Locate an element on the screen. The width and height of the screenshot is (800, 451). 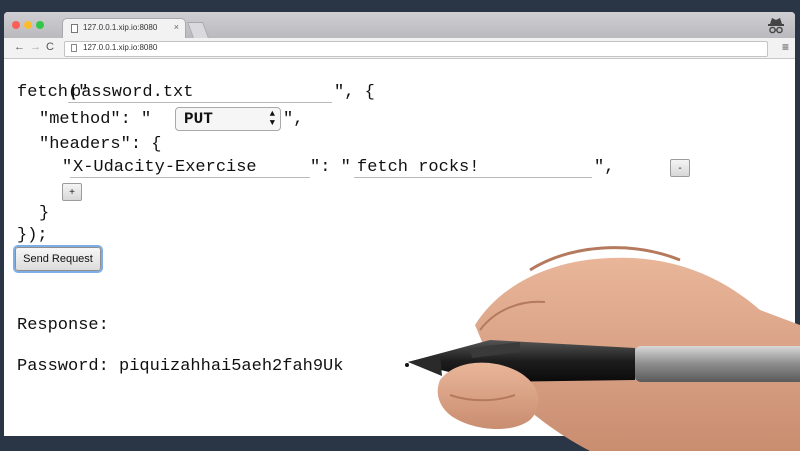
response-label: Response: is located at coordinates (63, 325).